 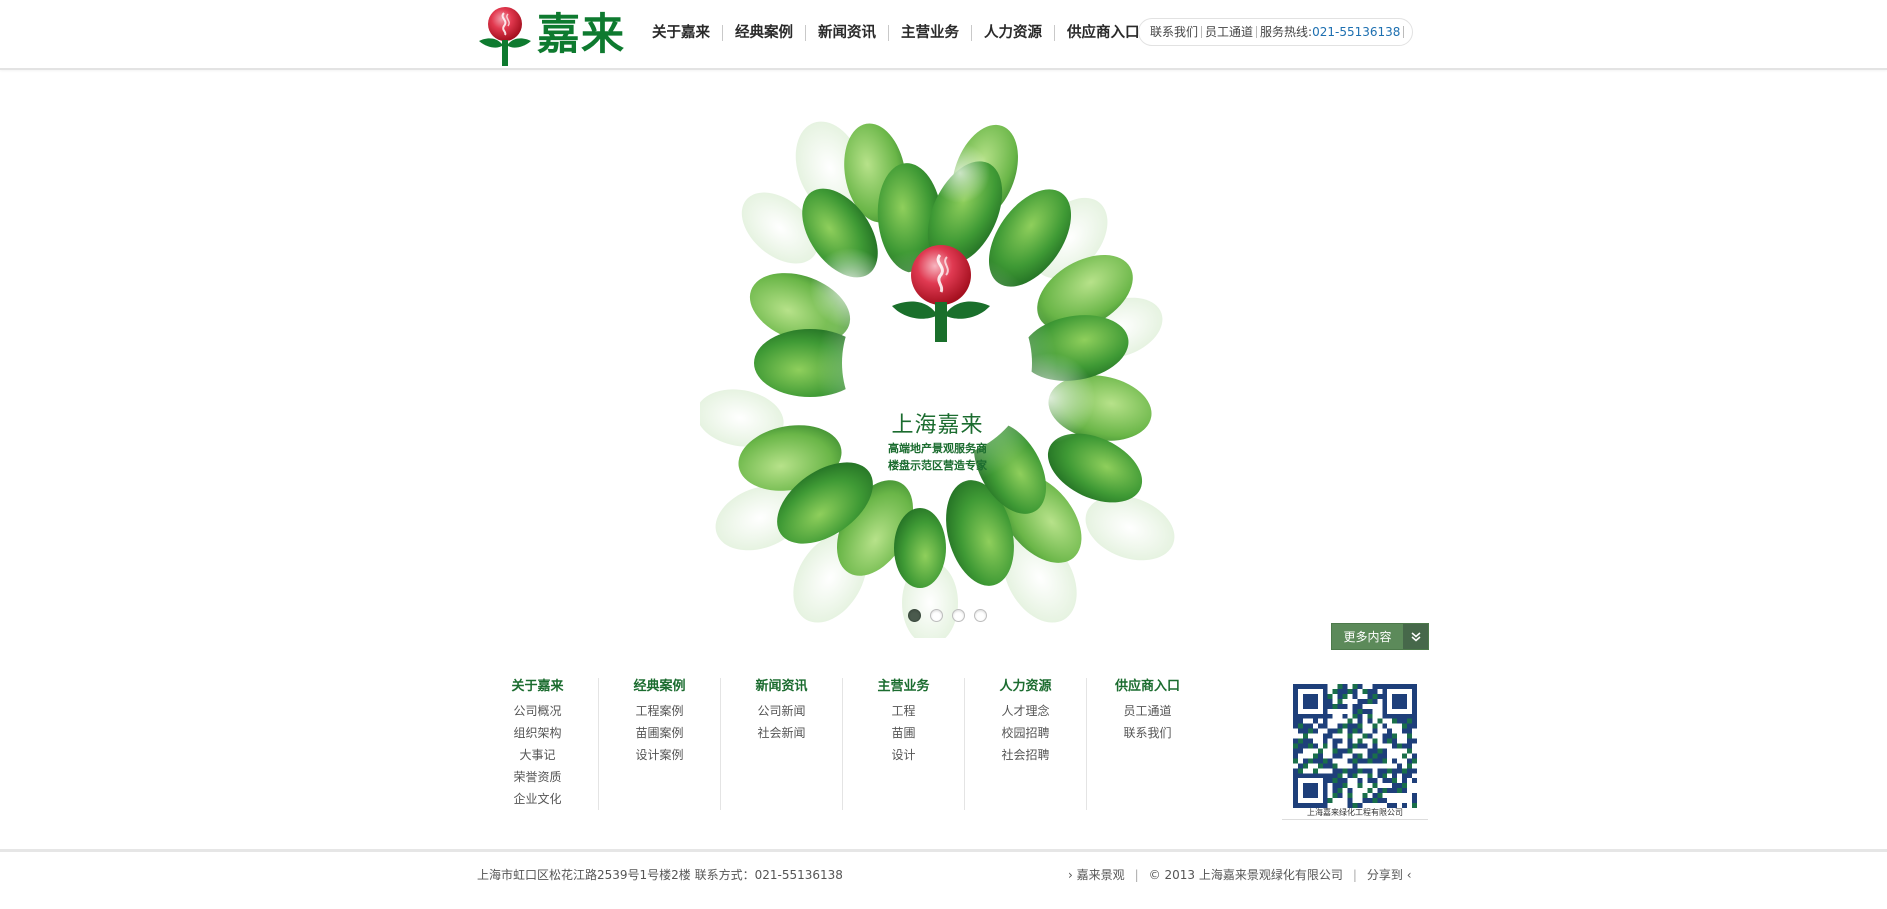 I want to click on qr-code-image, so click(x=1355, y=746).